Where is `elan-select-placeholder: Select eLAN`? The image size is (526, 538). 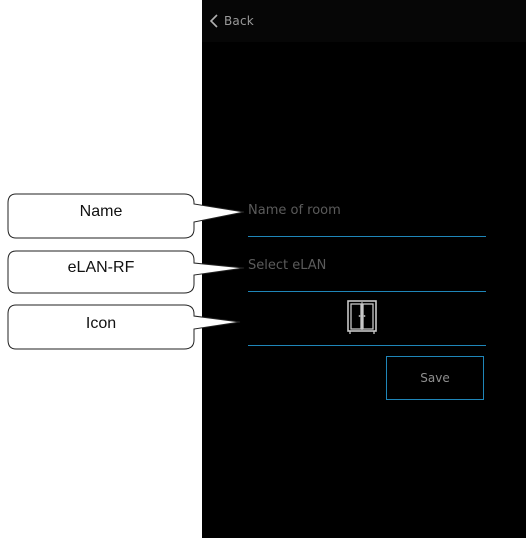 elan-select-placeholder: Select eLAN is located at coordinates (287, 265).